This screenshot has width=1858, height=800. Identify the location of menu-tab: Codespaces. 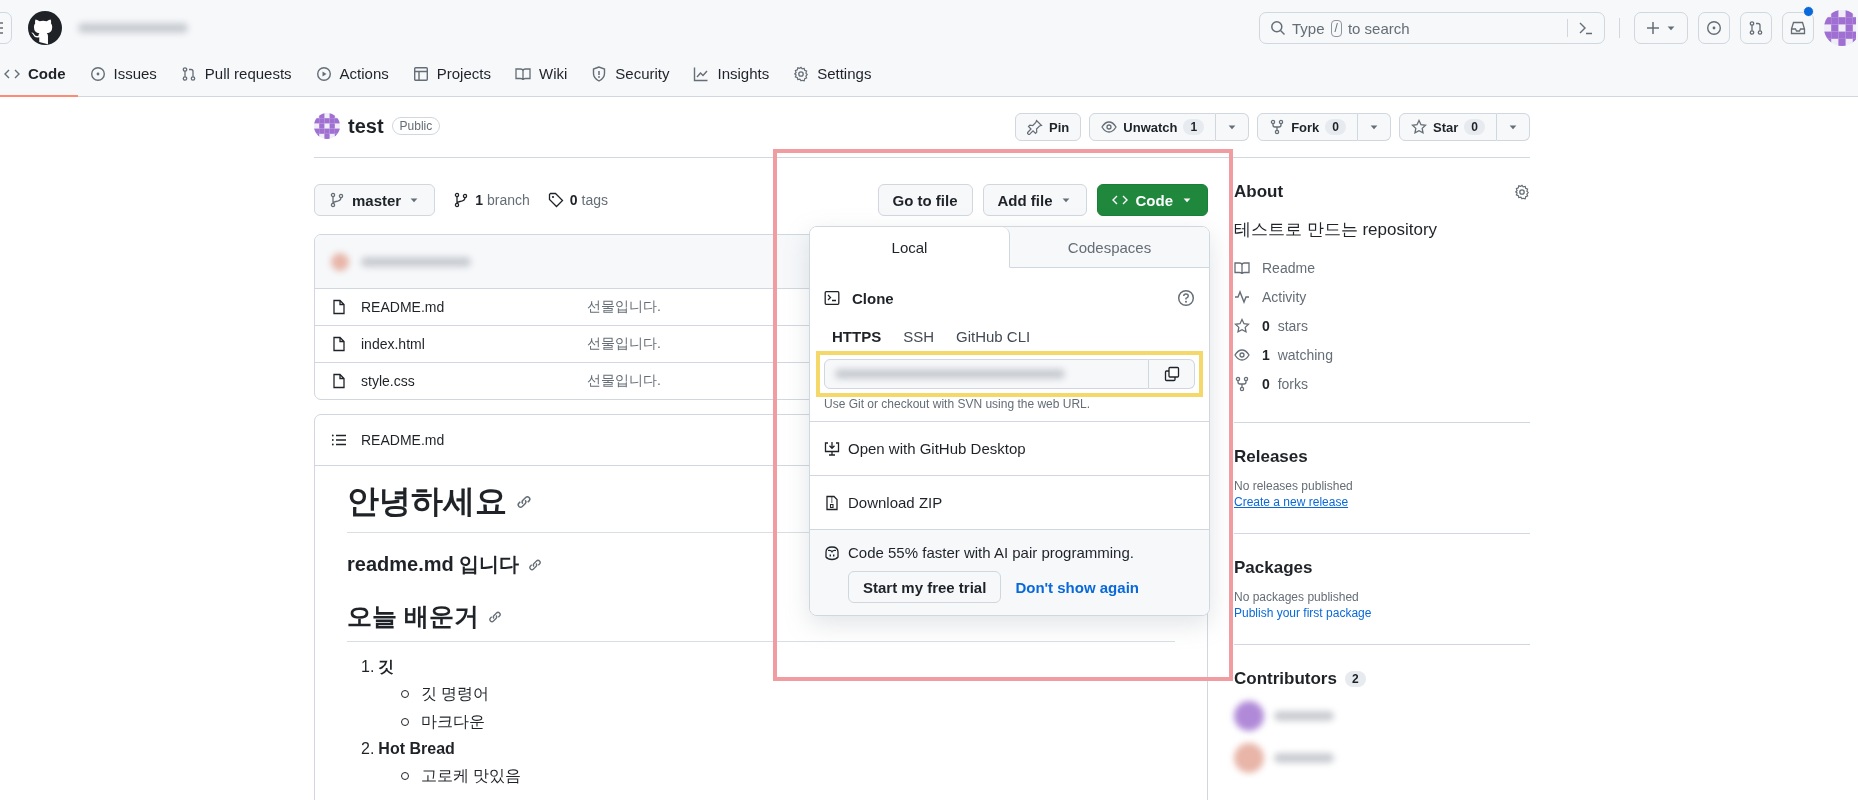
(1109, 247).